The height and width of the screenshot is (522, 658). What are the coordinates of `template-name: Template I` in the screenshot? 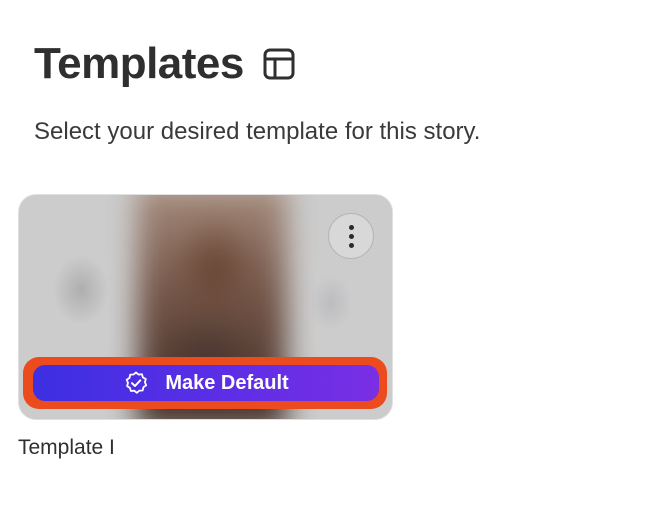 It's located at (66, 447).